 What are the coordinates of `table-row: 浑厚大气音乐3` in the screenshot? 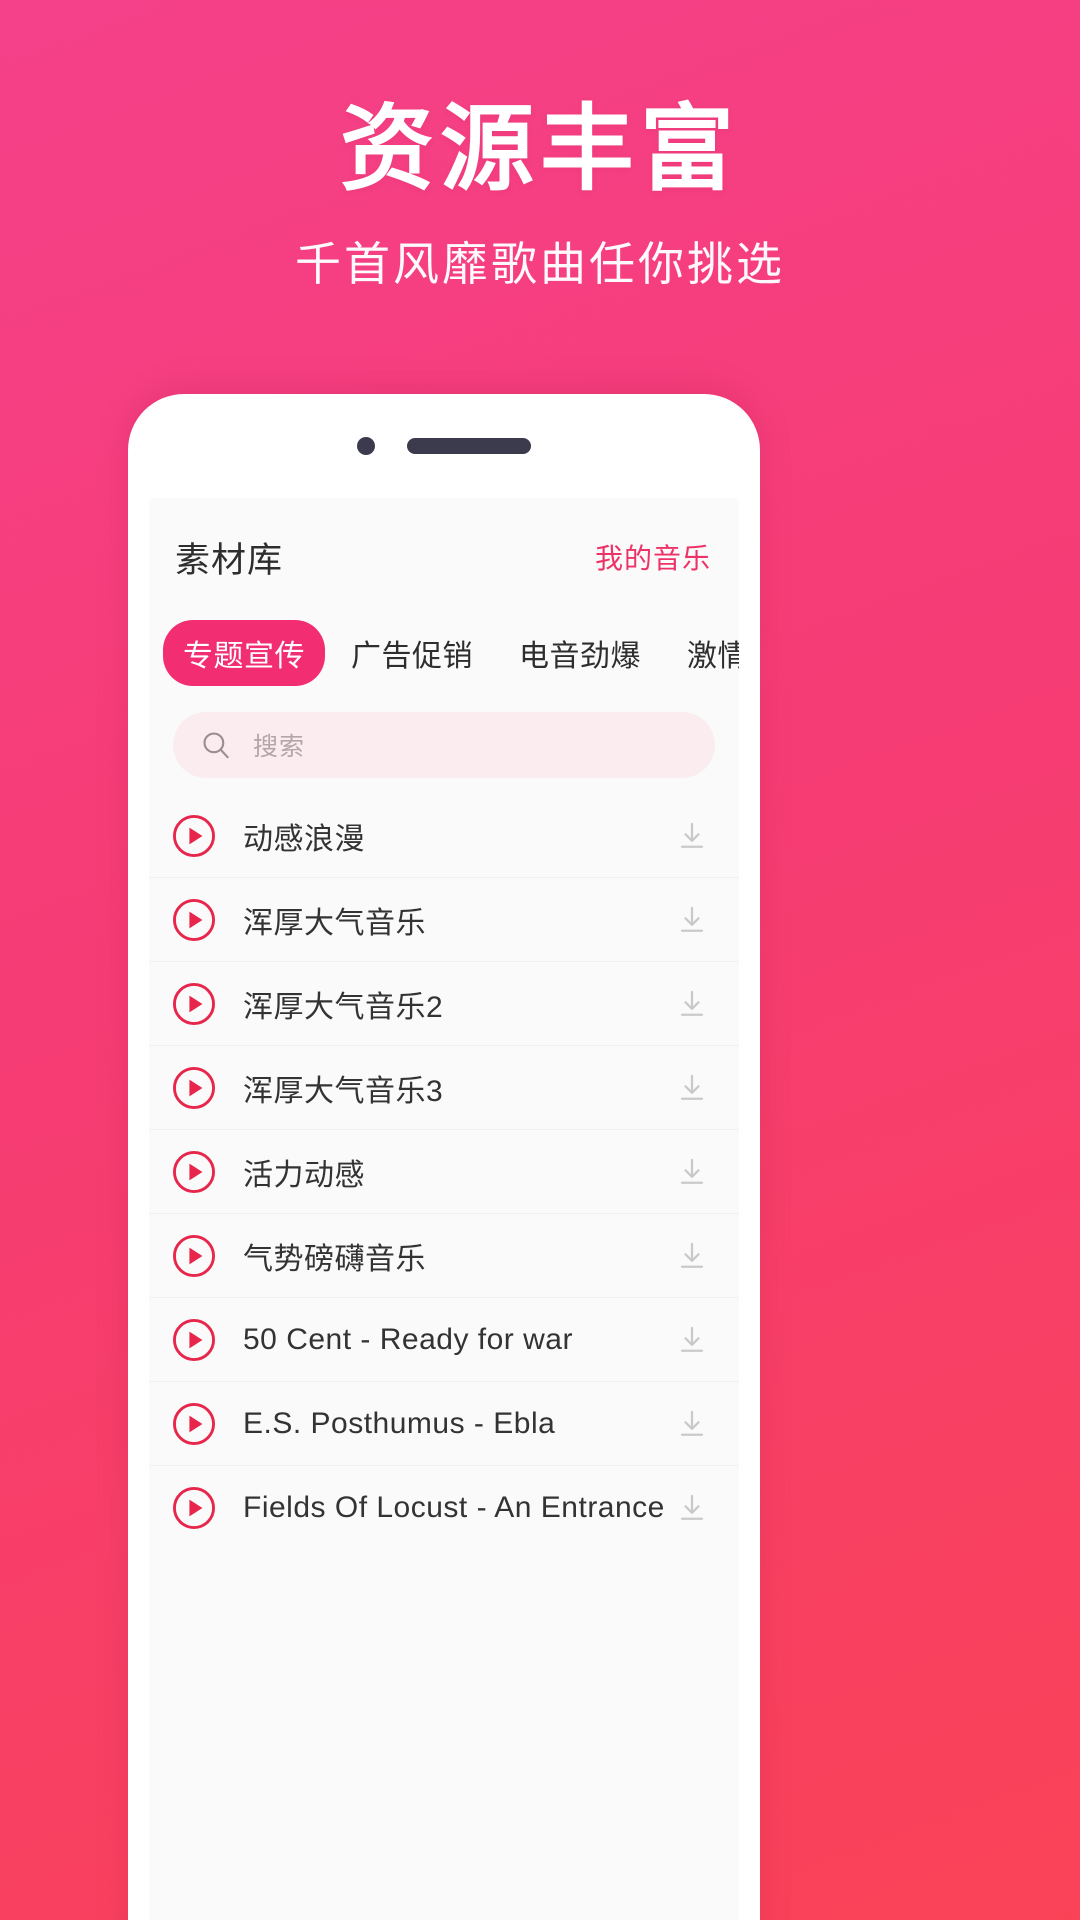 It's located at (444, 1088).